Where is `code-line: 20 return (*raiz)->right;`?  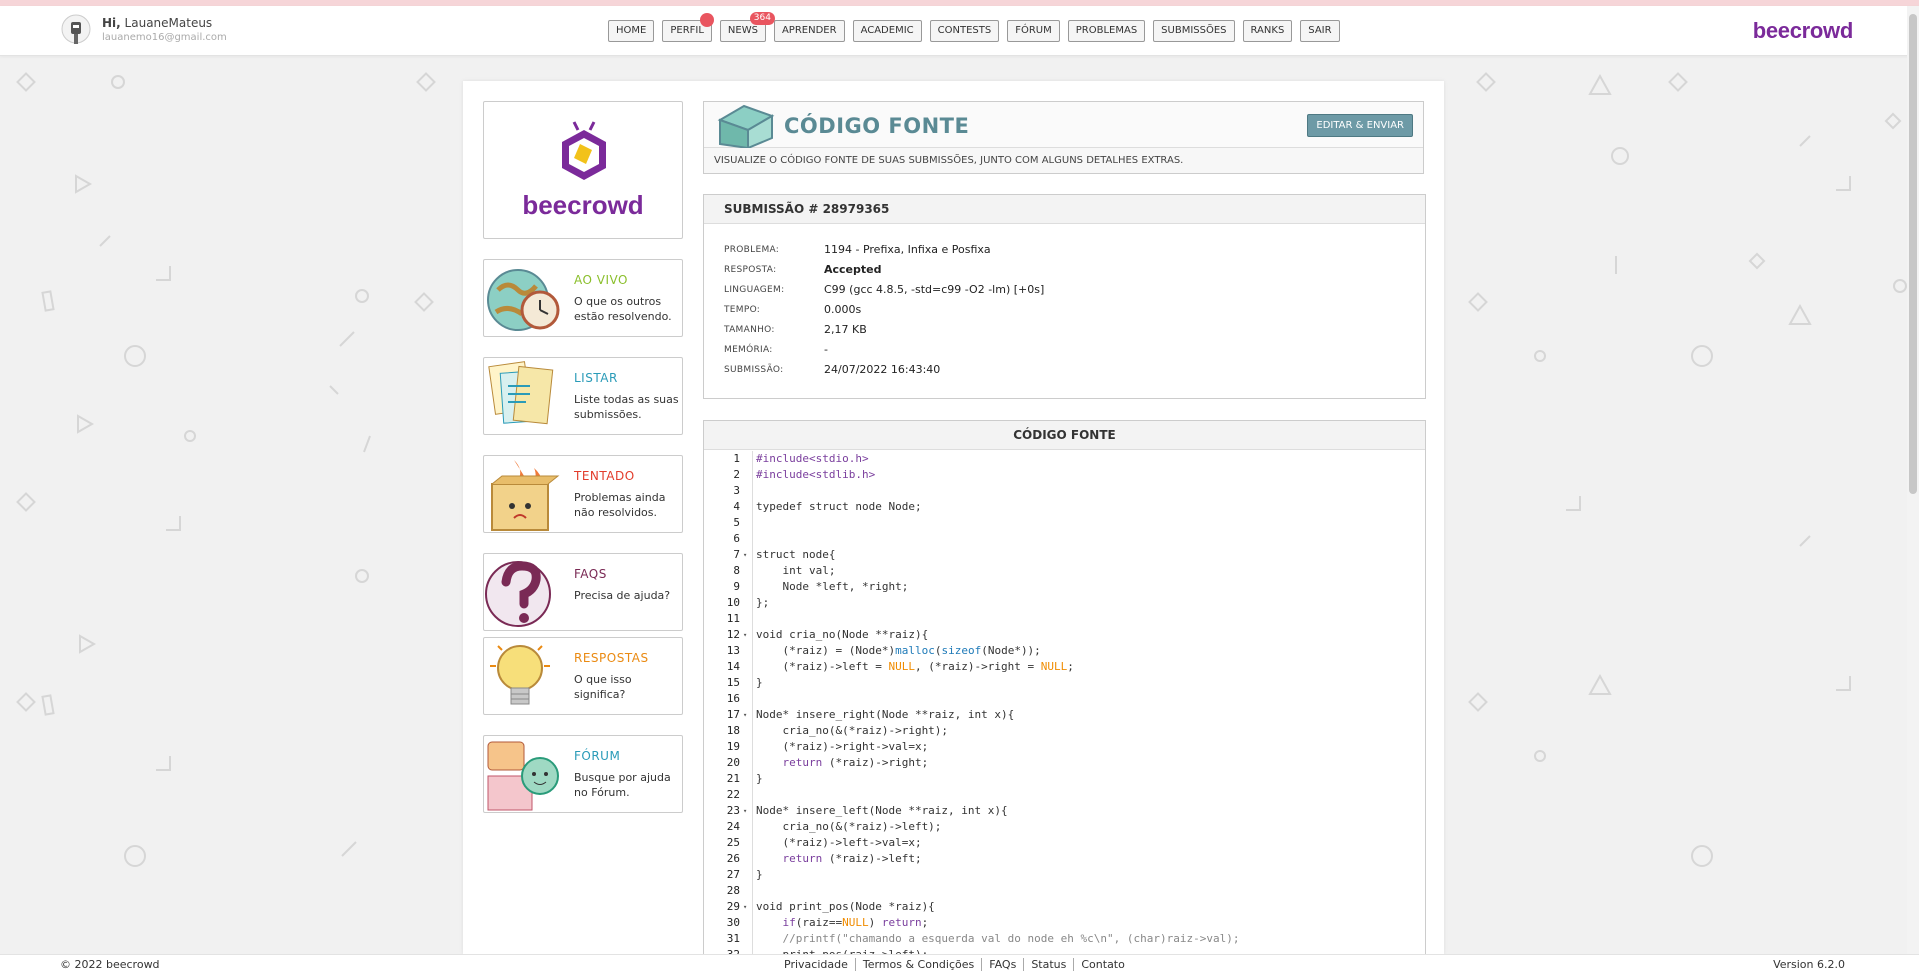
code-line: 20 return (*raiz)->right; is located at coordinates (1064, 763).